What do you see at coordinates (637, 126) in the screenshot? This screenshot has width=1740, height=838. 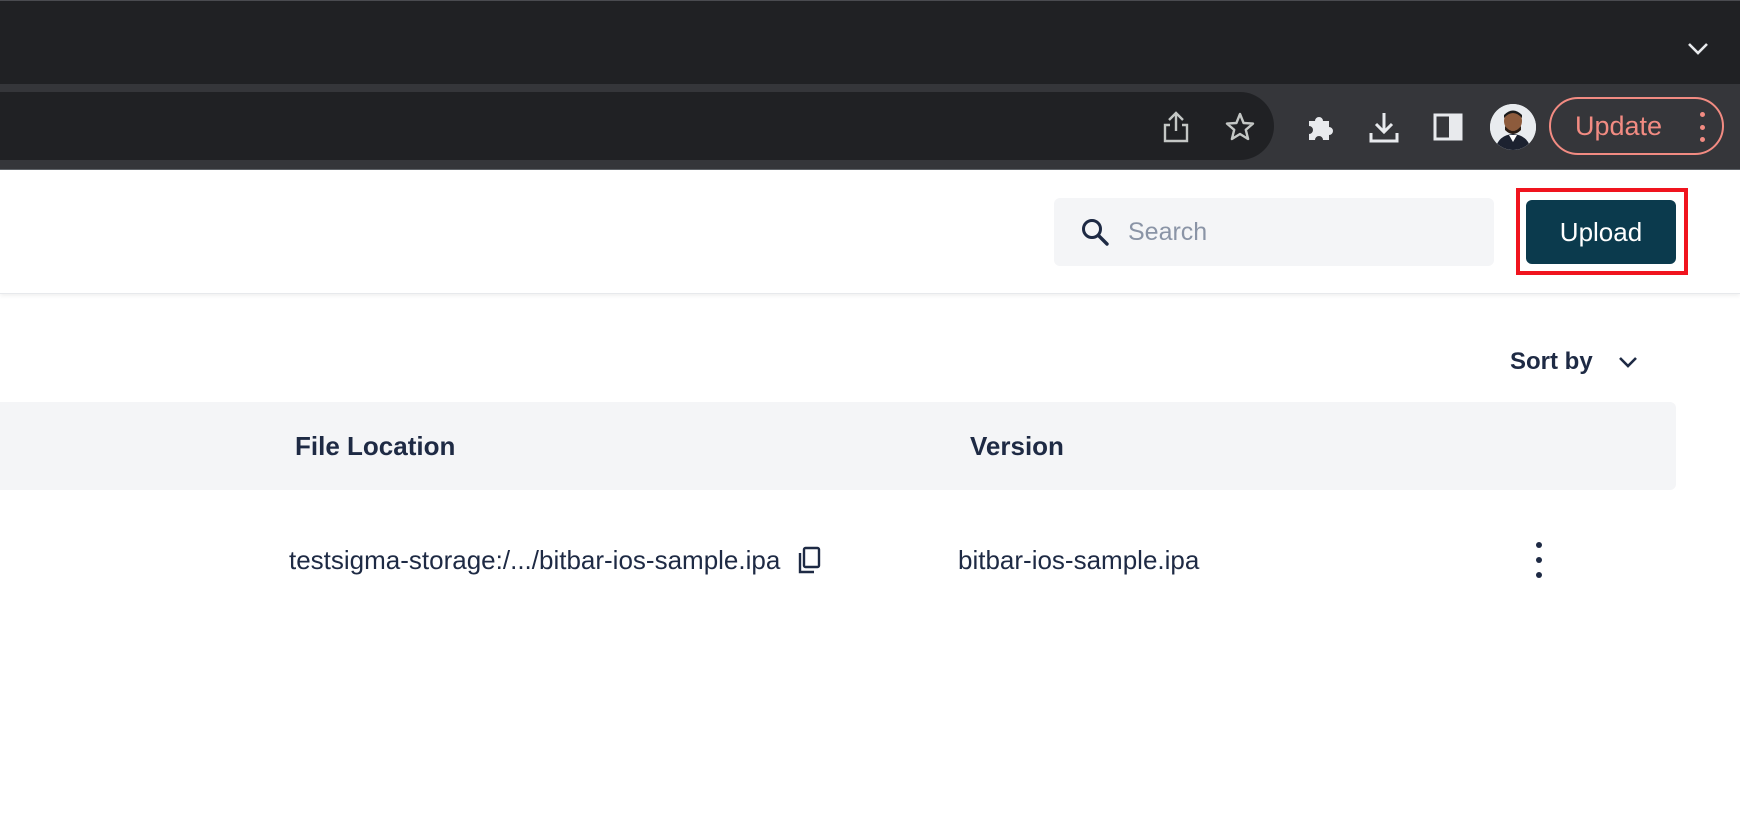 I see `address-bar` at bounding box center [637, 126].